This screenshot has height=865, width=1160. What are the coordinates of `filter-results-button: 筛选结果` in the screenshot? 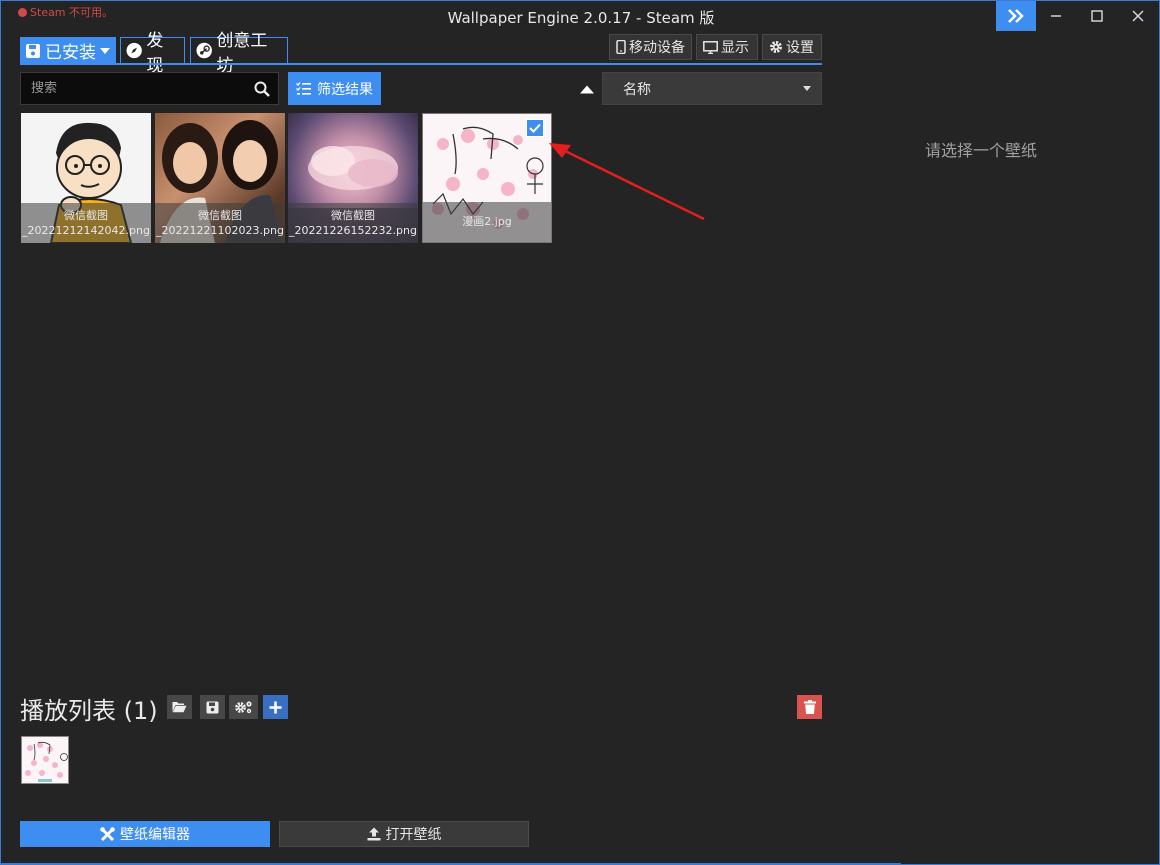 It's located at (334, 88).